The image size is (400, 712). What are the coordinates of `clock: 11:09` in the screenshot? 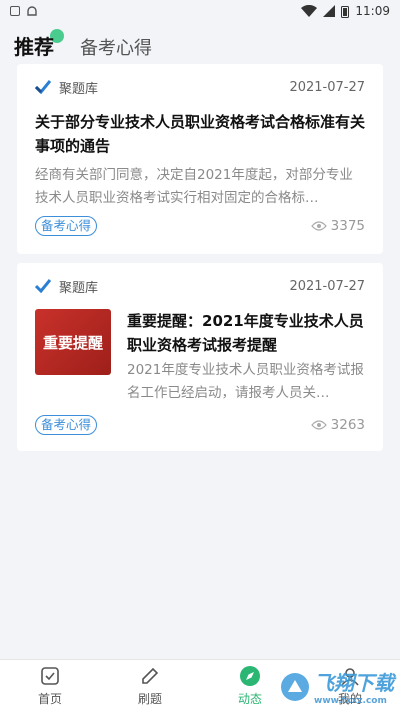 It's located at (372, 11).